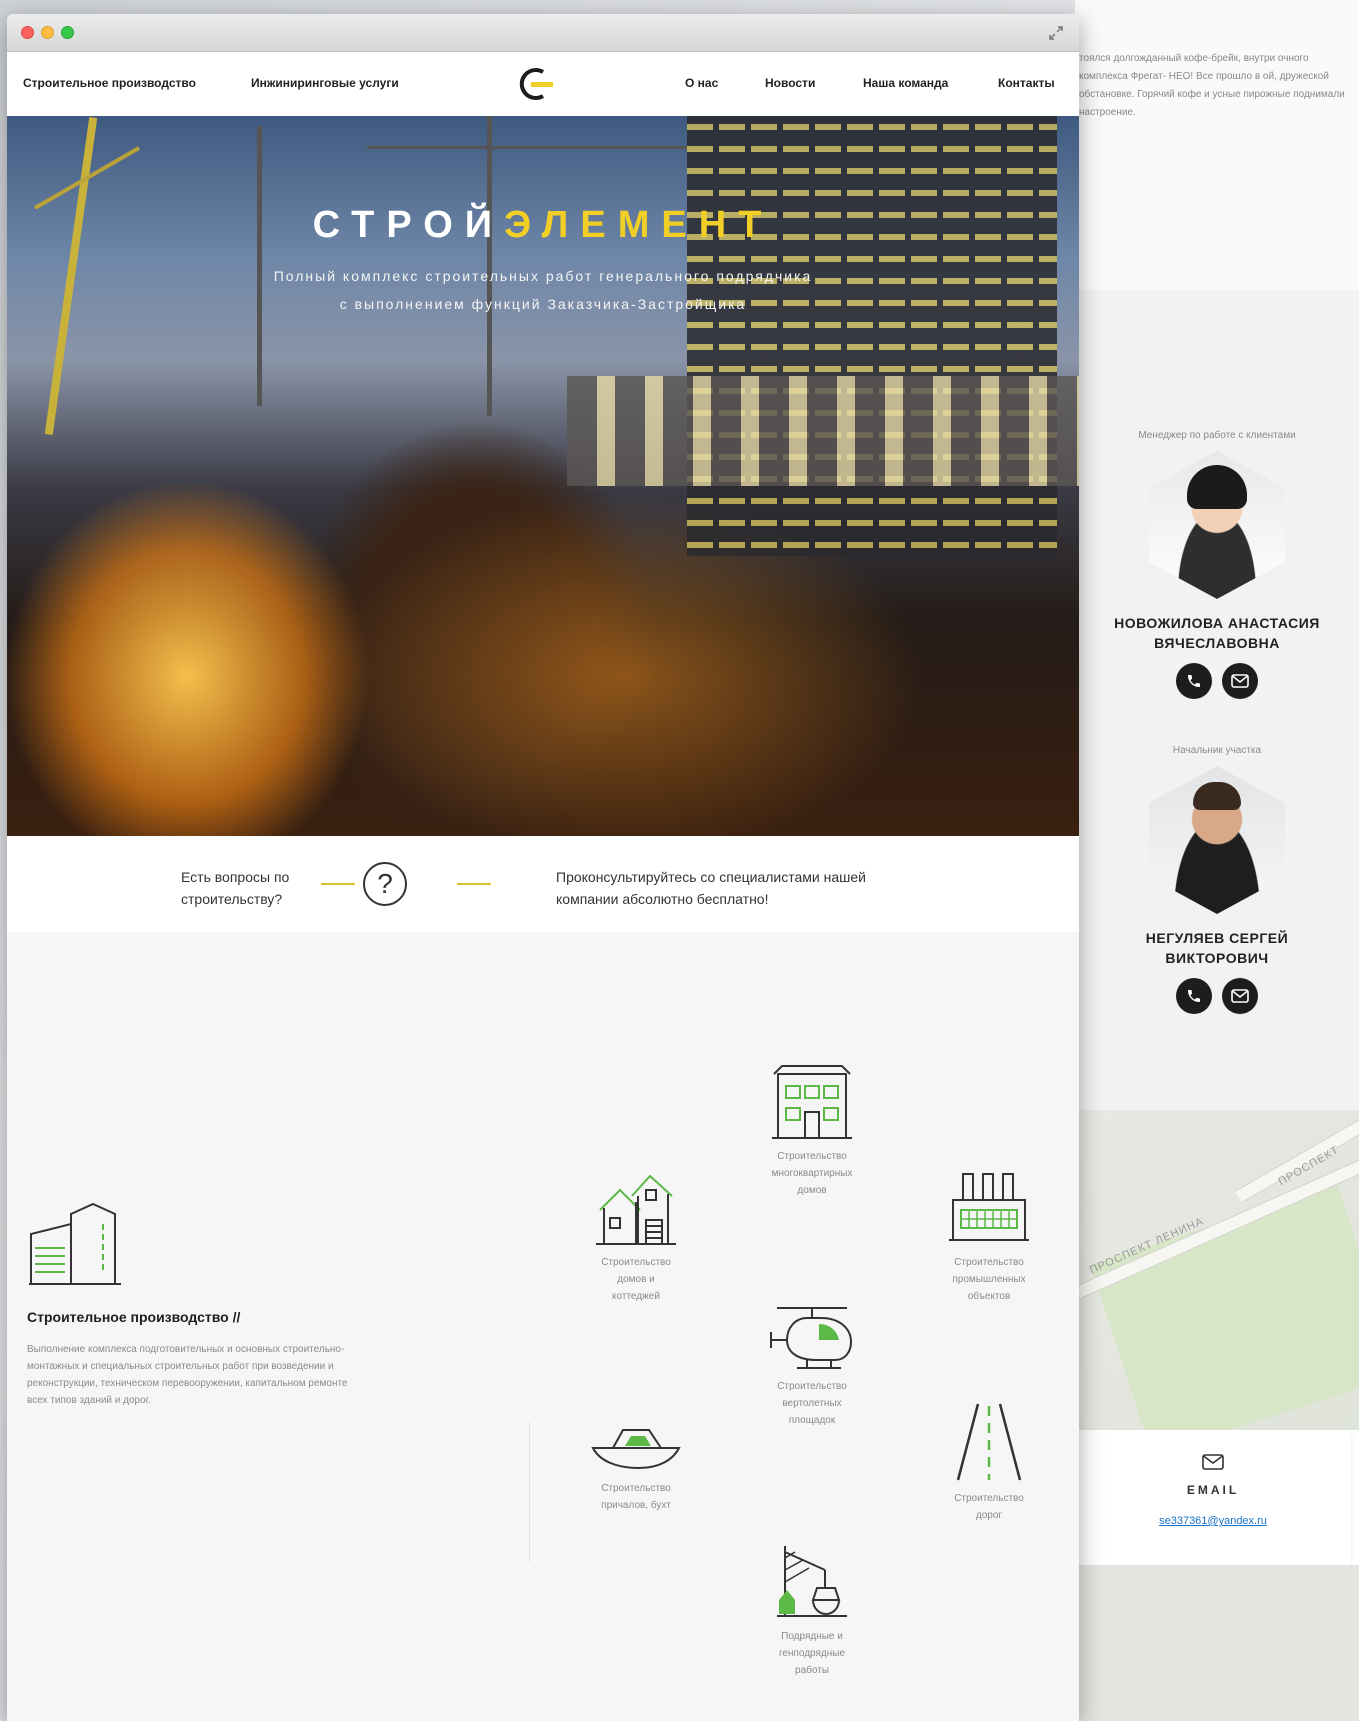  I want to click on hero-building, so click(872, 336).